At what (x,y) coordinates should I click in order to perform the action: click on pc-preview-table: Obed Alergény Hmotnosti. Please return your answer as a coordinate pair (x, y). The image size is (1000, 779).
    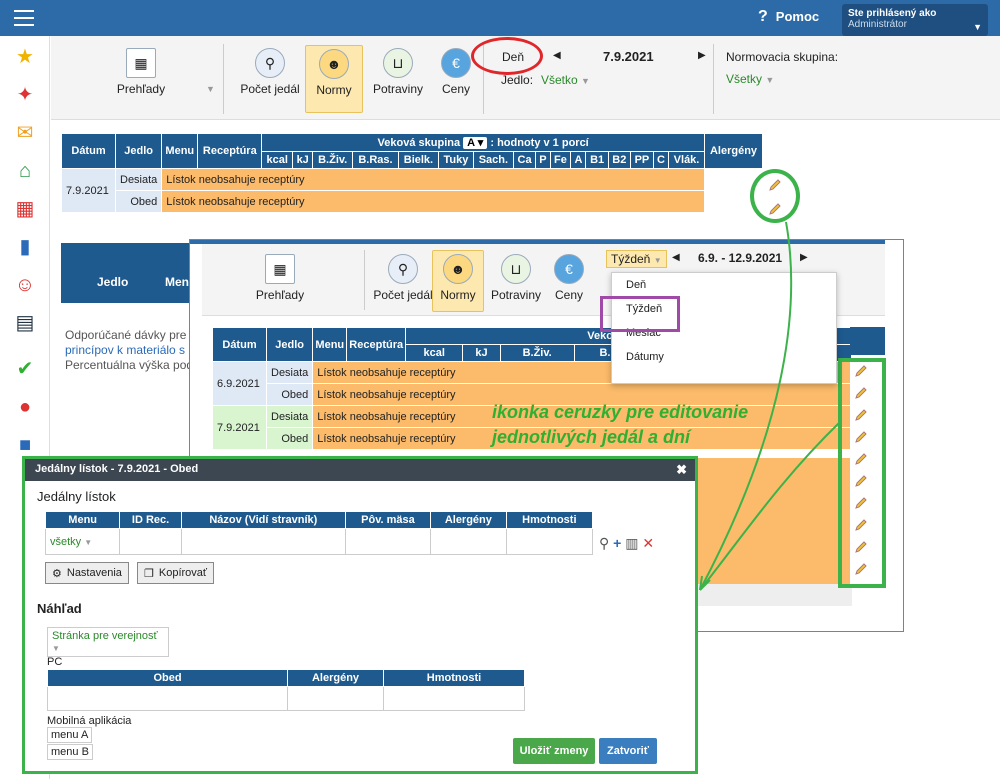
    Looking at the image, I should click on (286, 690).